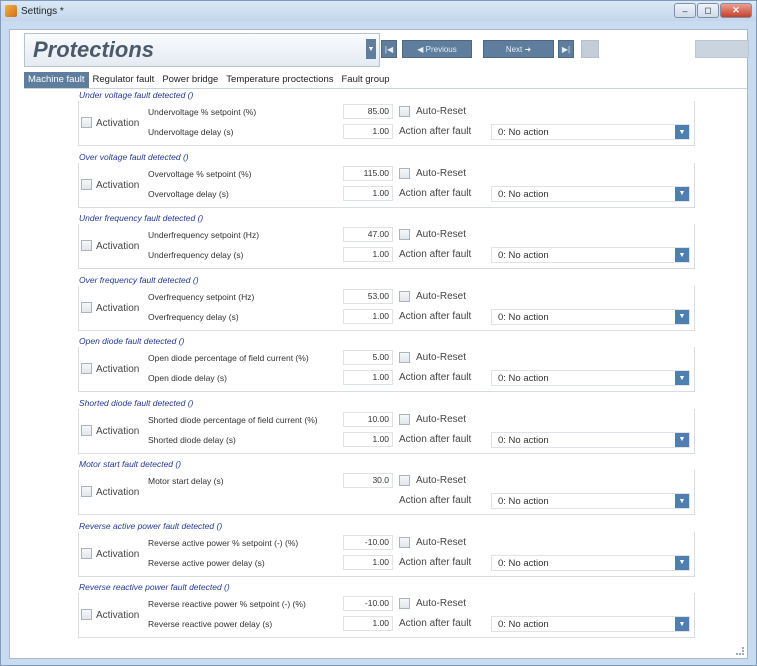 Image resolution: width=757 pixels, height=666 pixels. I want to click on setpoint-input: 10.00, so click(368, 419).